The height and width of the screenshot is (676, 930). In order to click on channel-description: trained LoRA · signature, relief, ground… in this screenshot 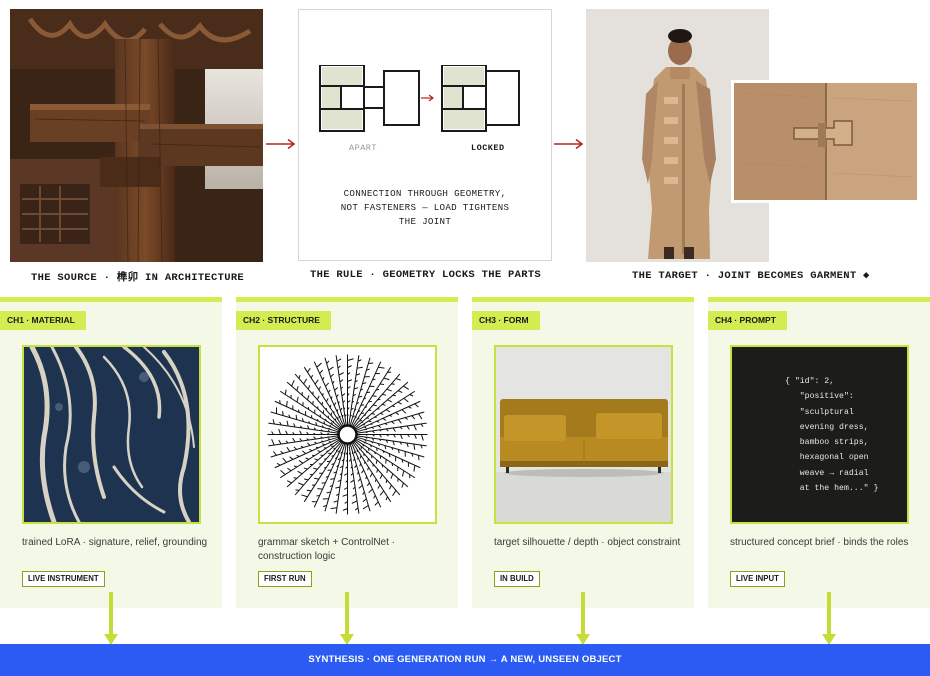, I will do `click(115, 542)`.